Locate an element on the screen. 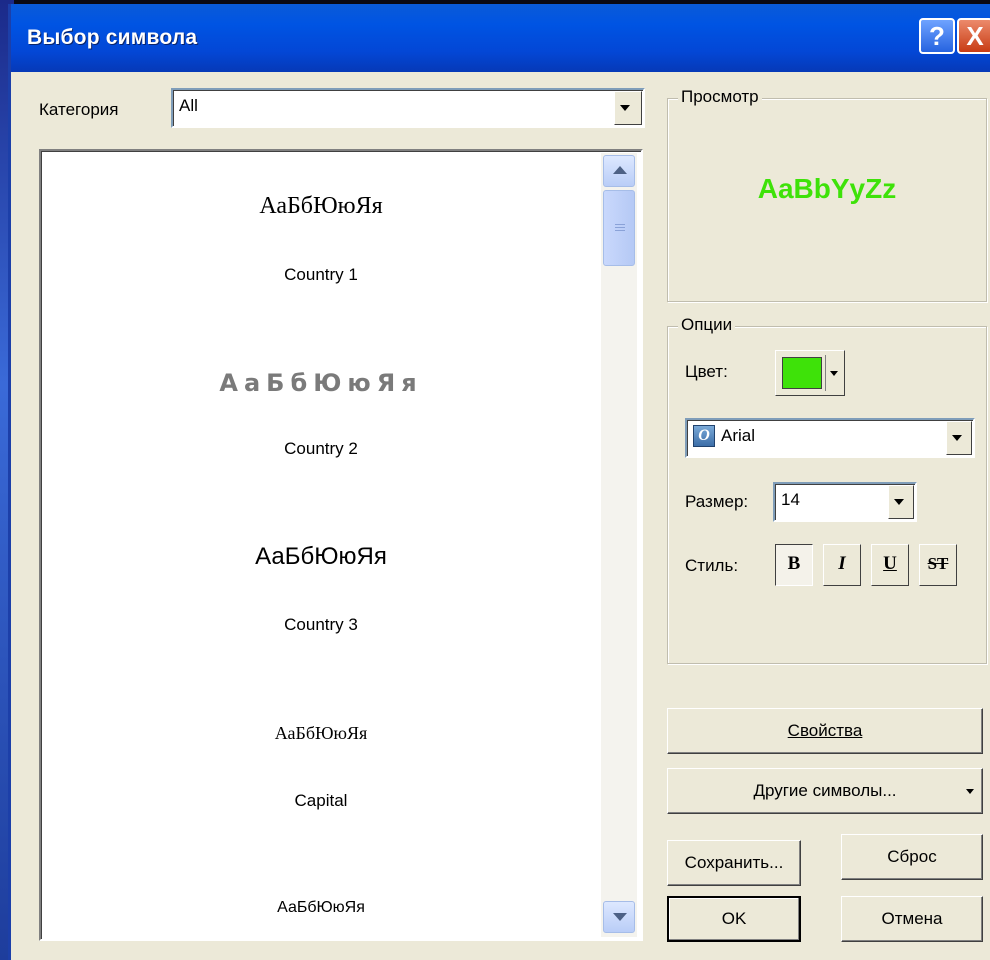  scroll-thumb is located at coordinates (619, 228).